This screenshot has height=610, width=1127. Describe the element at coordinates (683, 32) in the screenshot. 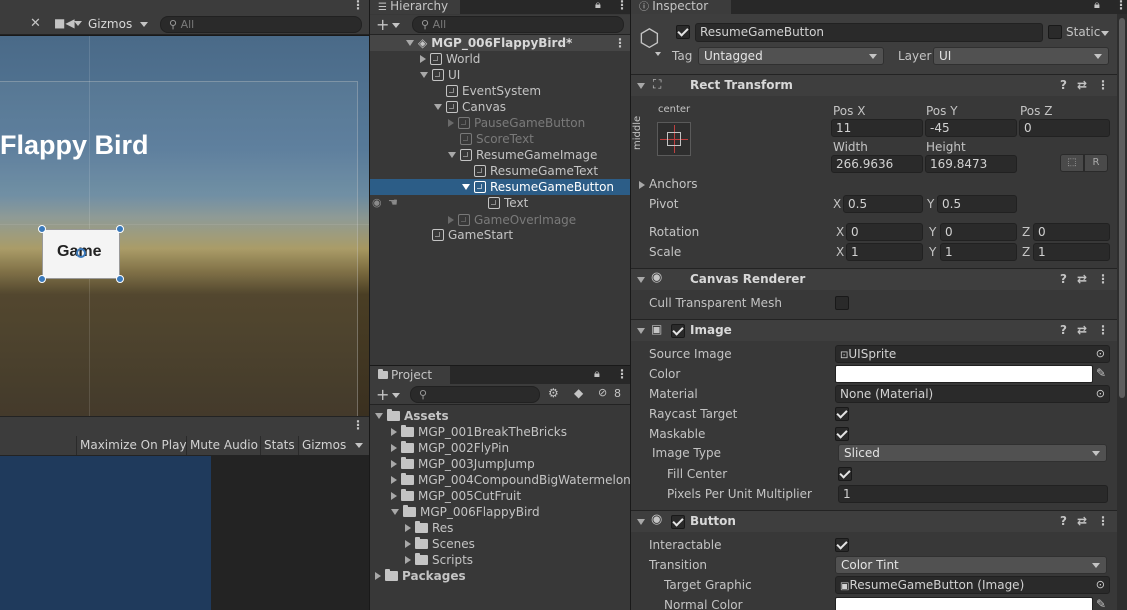

I see `active-checkbox` at that location.